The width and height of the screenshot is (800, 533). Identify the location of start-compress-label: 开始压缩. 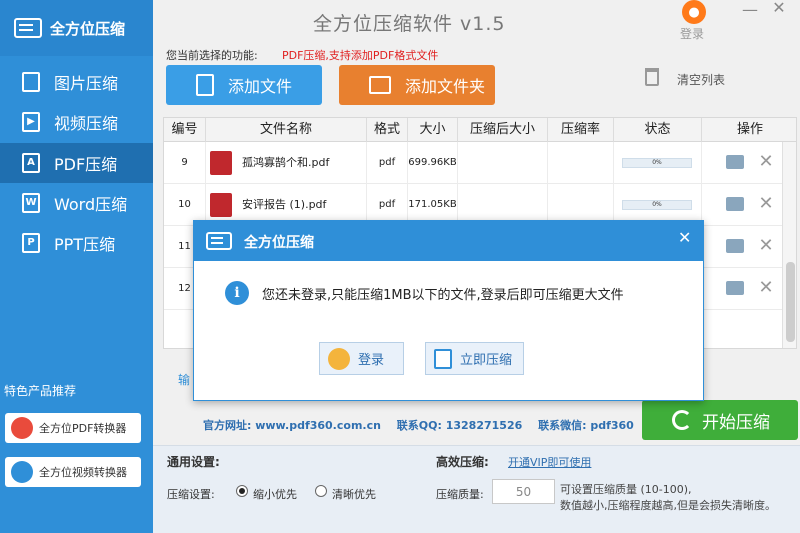
(736, 422).